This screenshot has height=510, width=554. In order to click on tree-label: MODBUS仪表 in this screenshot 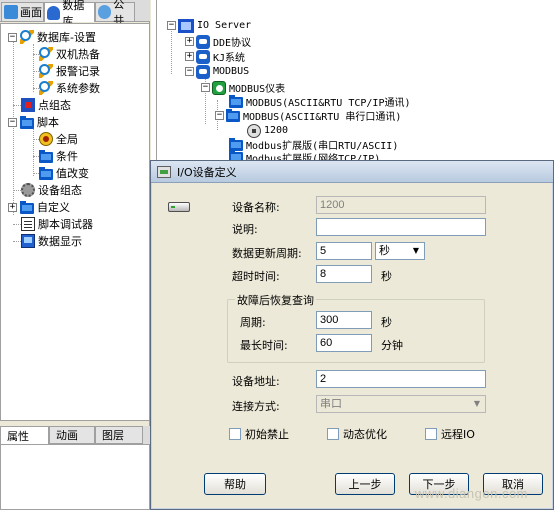, I will do `click(257, 89)`.